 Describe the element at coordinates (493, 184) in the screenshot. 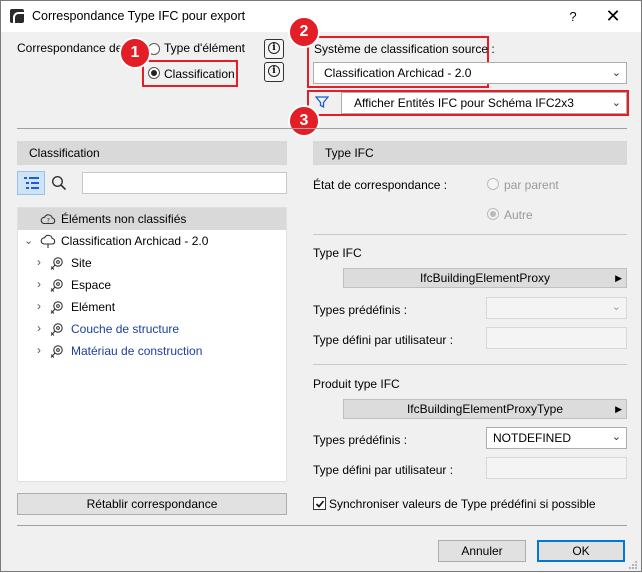

I see `radio-by-parent` at that location.